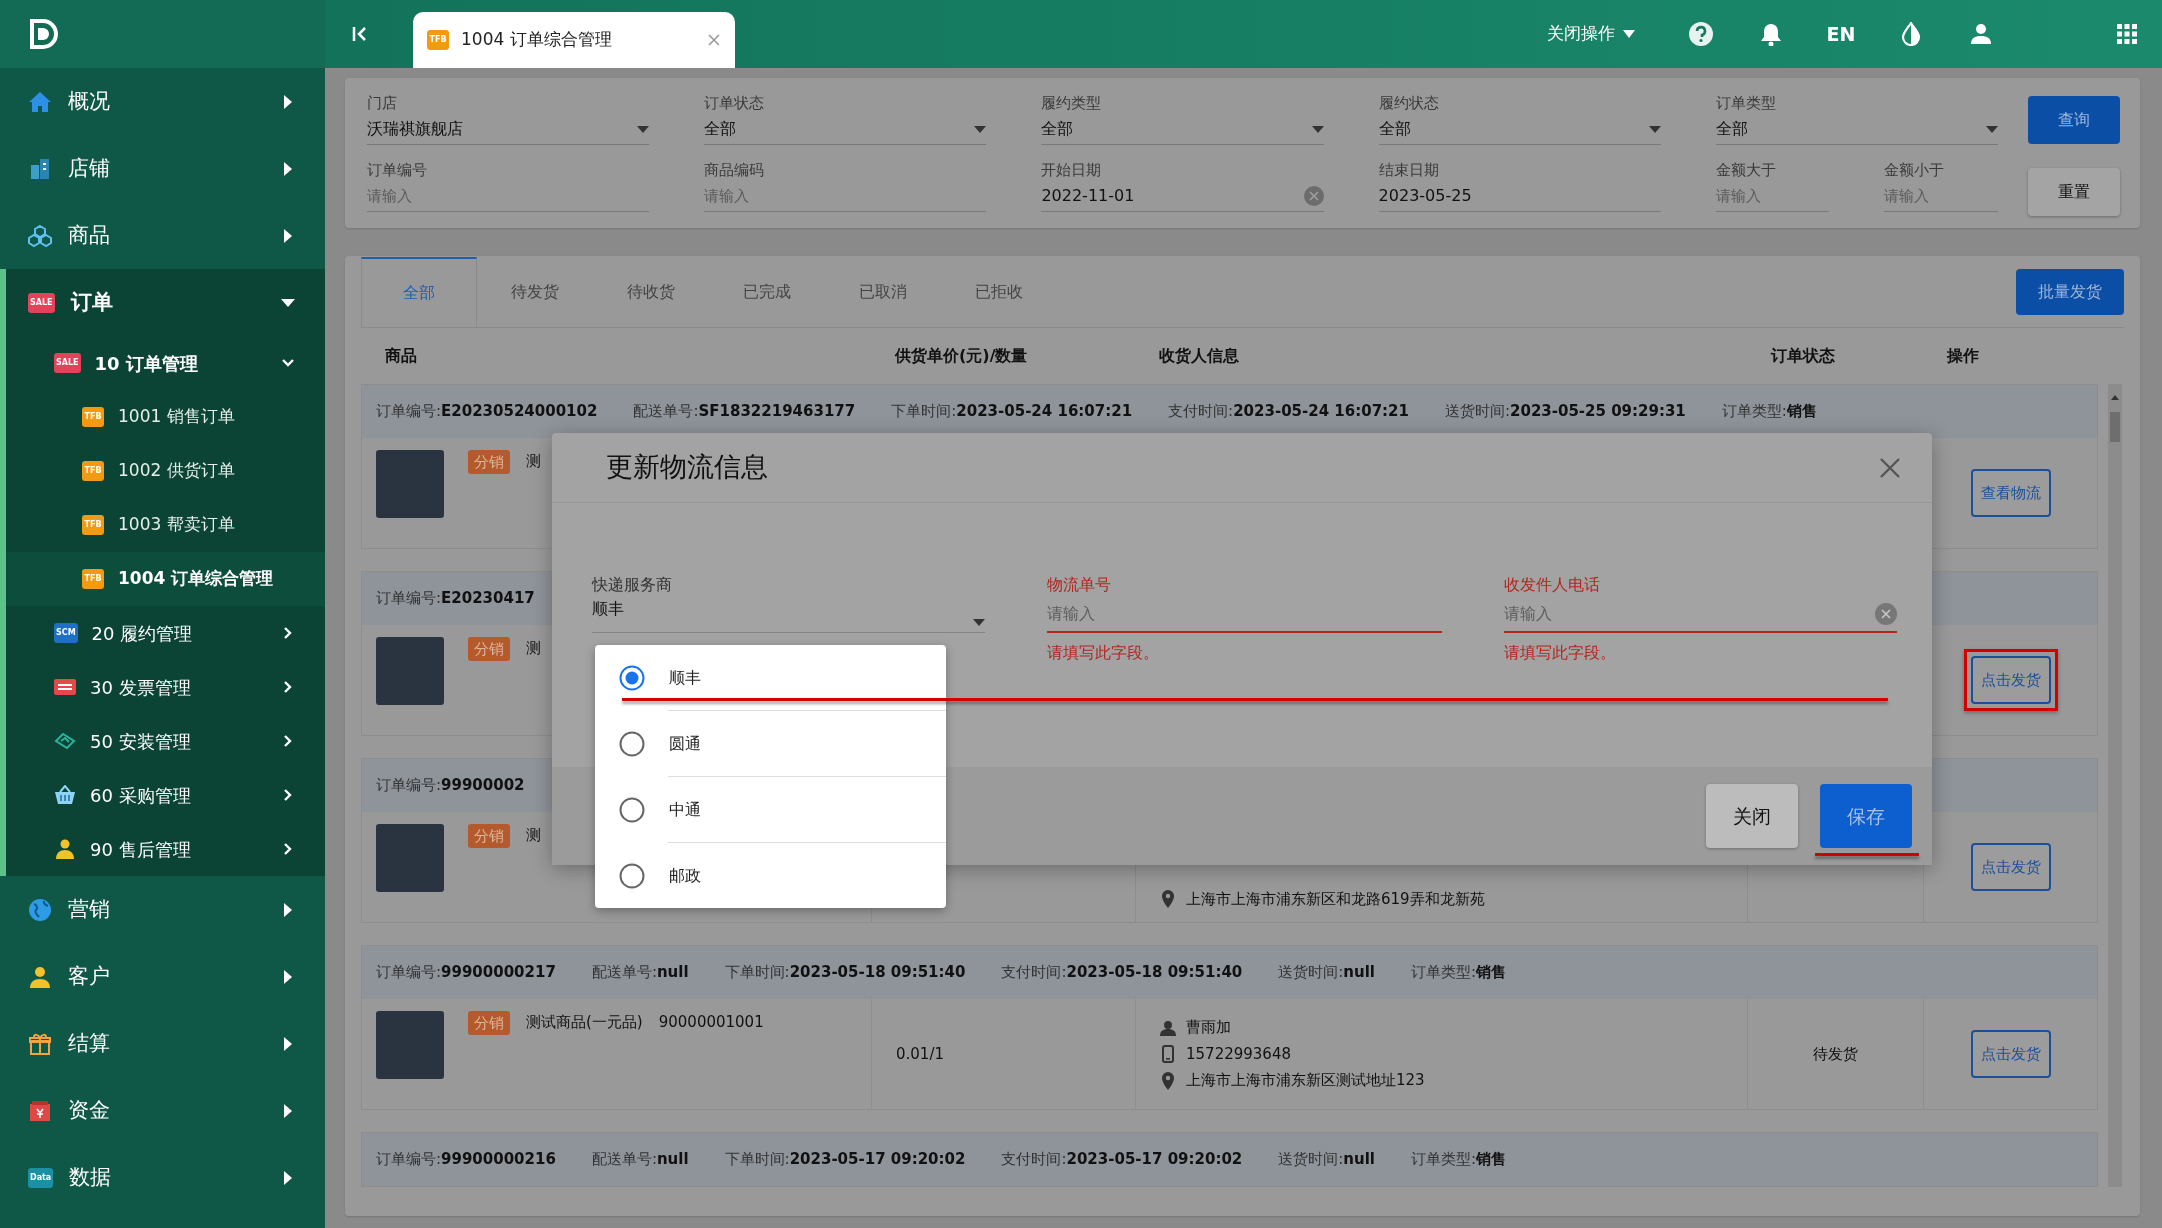 This screenshot has height=1228, width=2162. Describe the element at coordinates (770, 743) in the screenshot. I see `dropdown-option: 圆通` at that location.